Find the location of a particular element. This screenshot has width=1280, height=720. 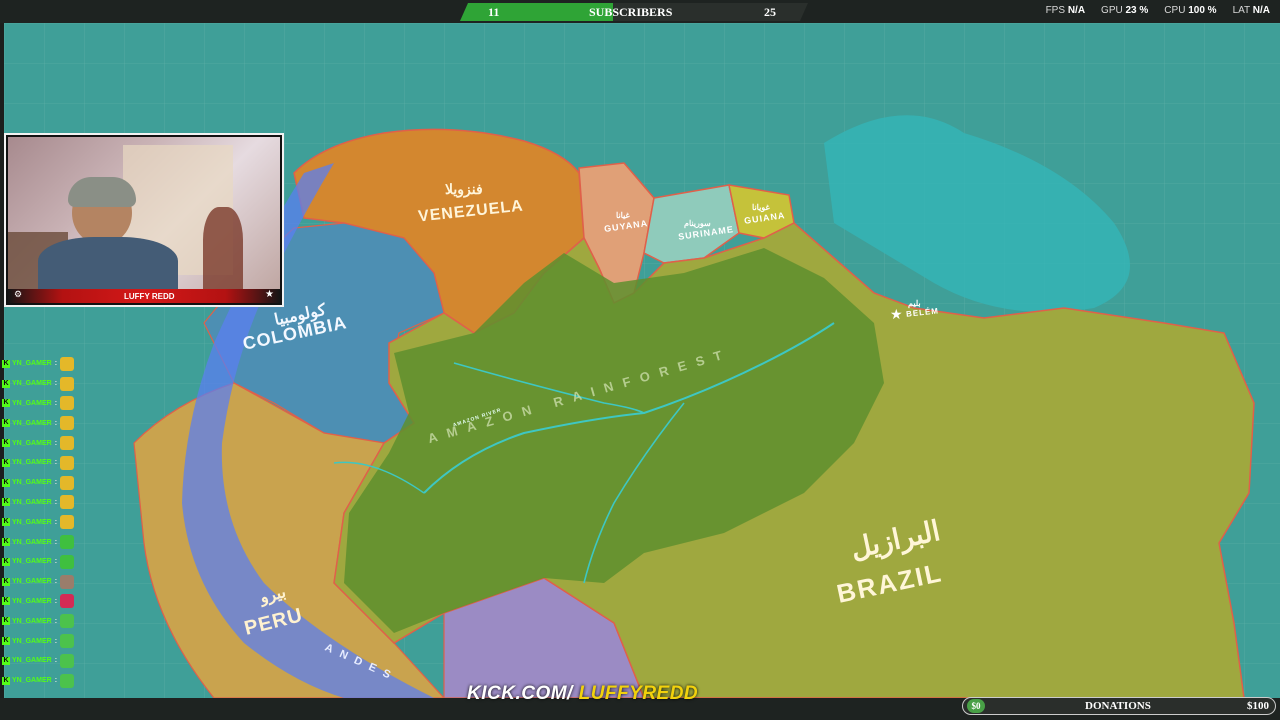

streamer-hoodie is located at coordinates (108, 263).